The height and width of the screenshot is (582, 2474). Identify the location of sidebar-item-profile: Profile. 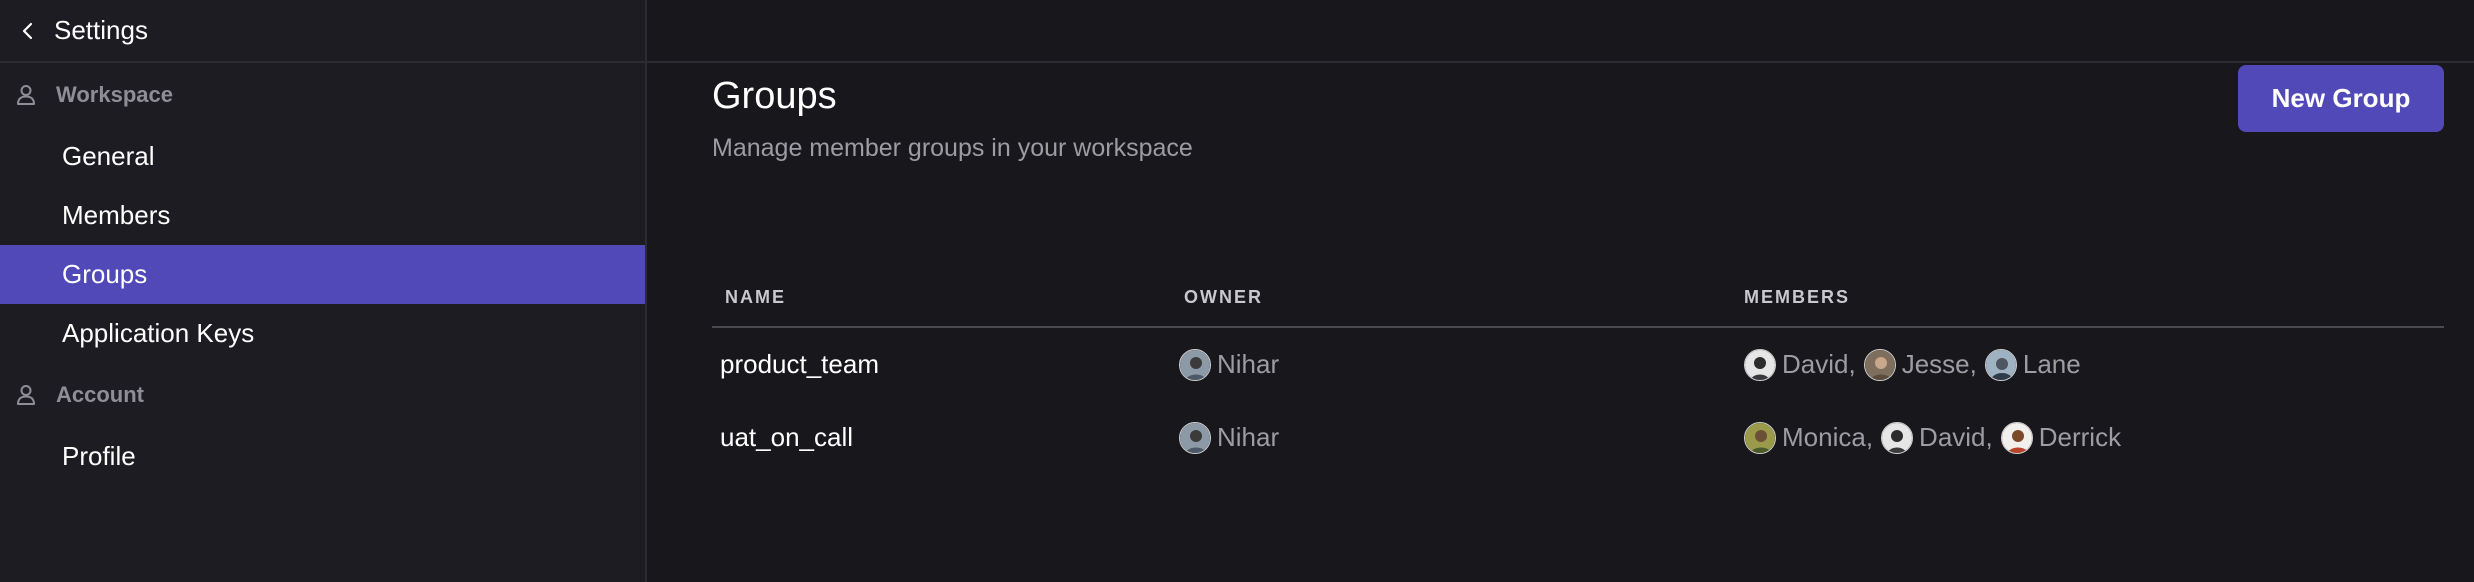
(322, 456).